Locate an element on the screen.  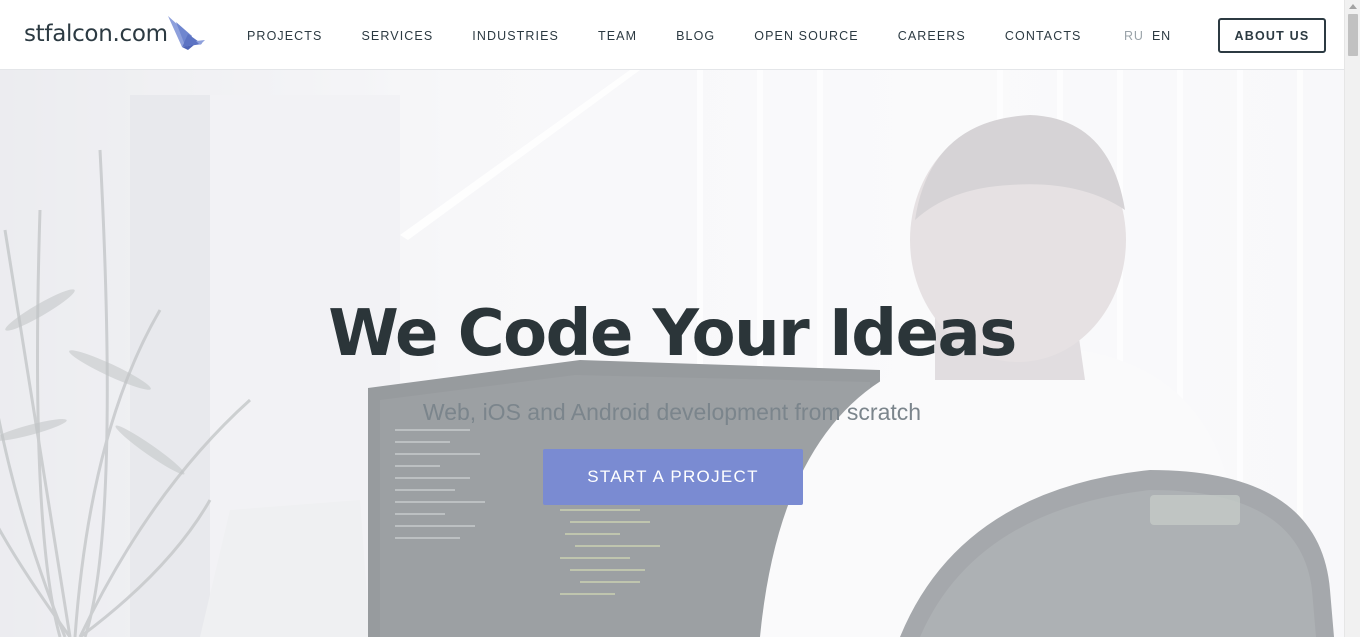
nav-team: TEAM is located at coordinates (617, 36).